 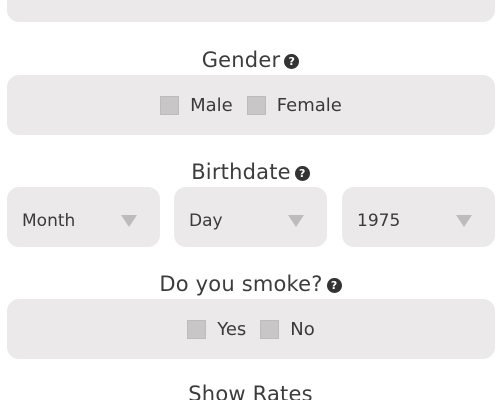 I want to click on male-checkbox, so click(x=170, y=105).